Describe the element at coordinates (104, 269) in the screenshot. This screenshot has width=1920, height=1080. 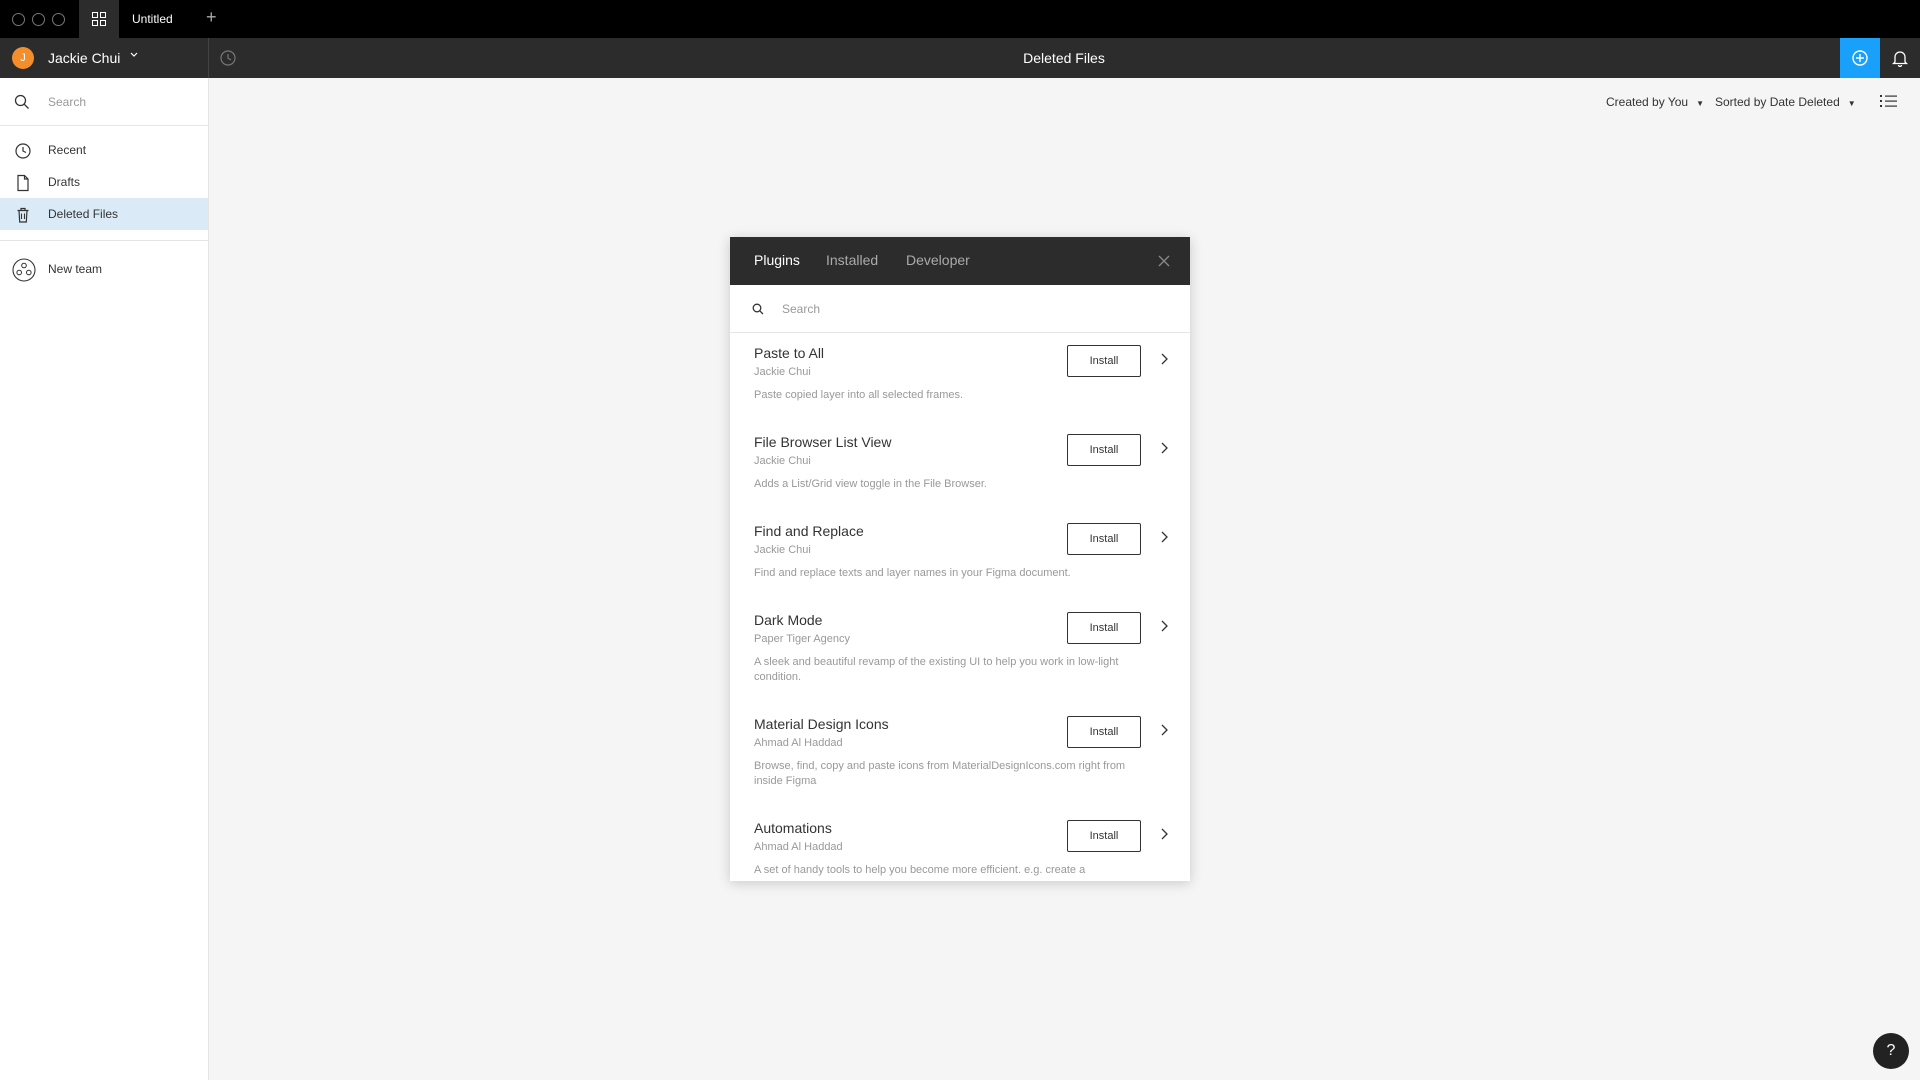
I see `sidebar-item-new-team: New team` at that location.